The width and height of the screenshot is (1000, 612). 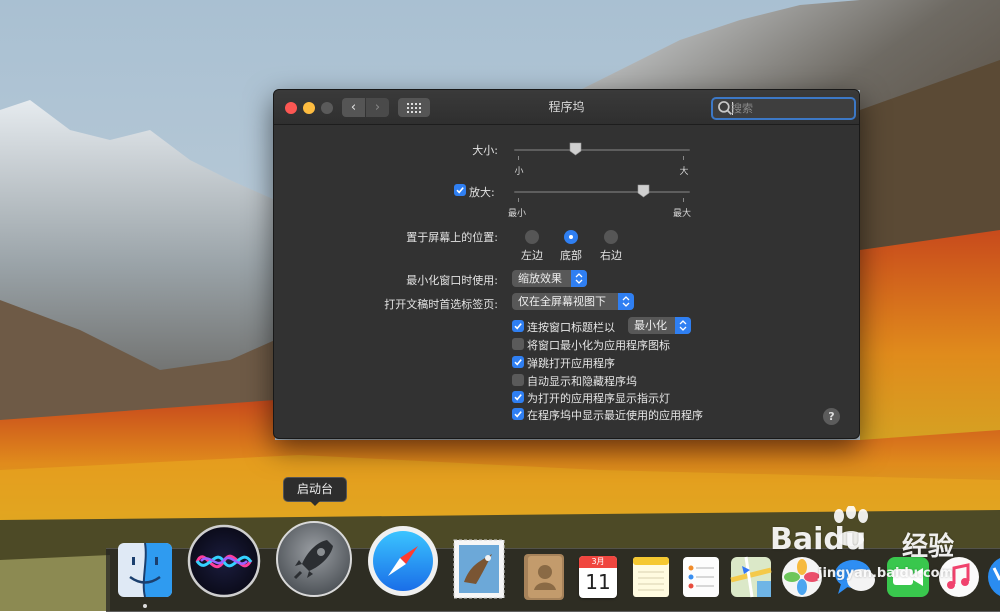 What do you see at coordinates (611, 237) in the screenshot?
I see `position-right-radio` at bounding box center [611, 237].